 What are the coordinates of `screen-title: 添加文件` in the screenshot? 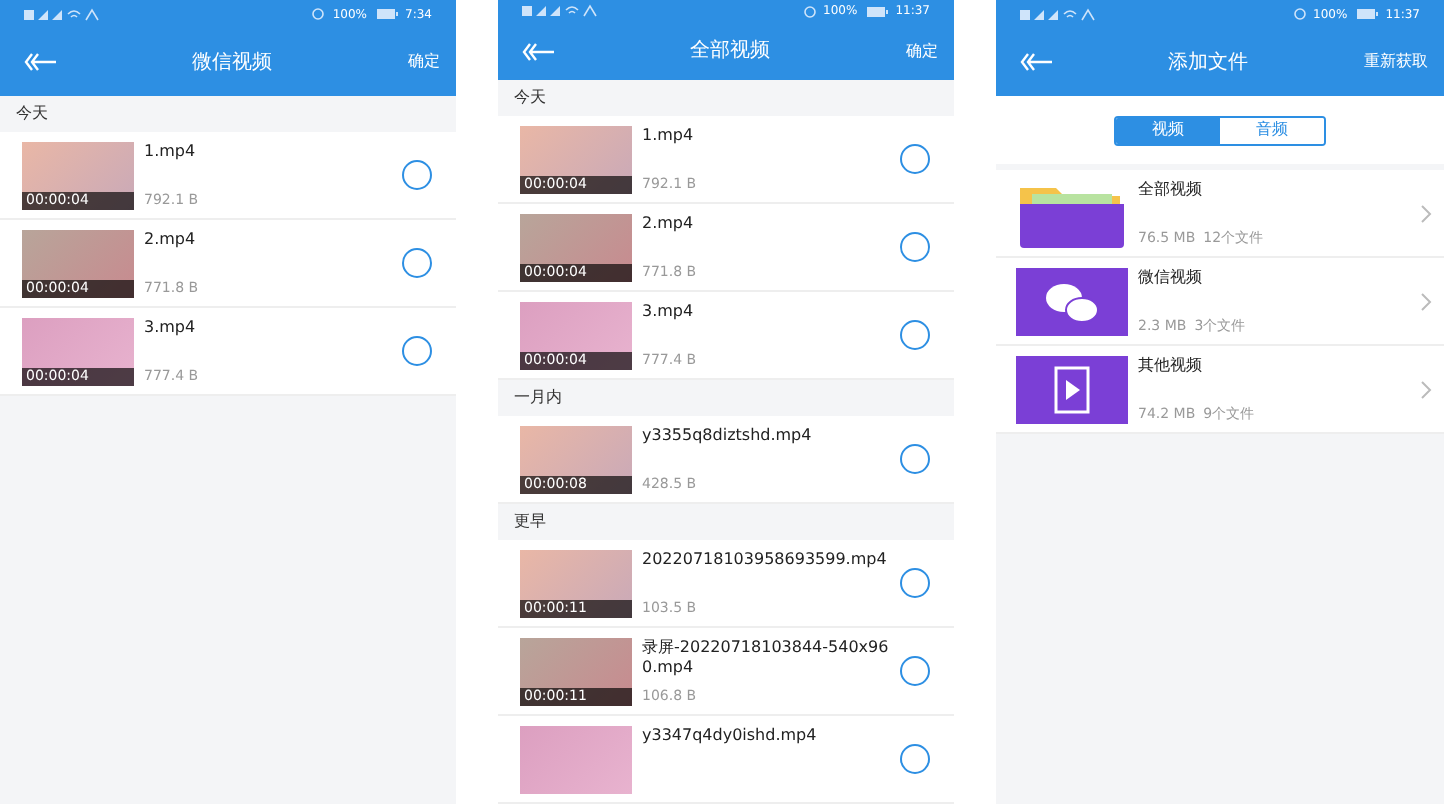 It's located at (1208, 63).